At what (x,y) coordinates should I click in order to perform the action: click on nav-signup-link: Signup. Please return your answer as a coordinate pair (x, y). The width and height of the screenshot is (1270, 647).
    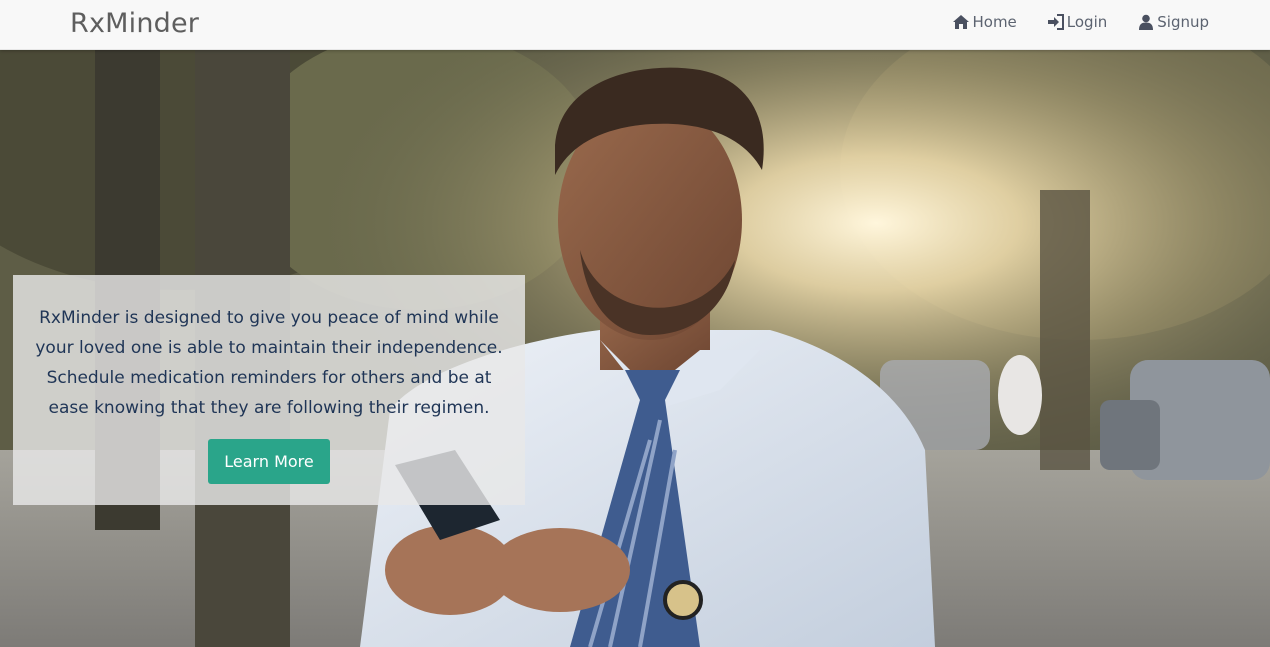
    Looking at the image, I should click on (1173, 22).